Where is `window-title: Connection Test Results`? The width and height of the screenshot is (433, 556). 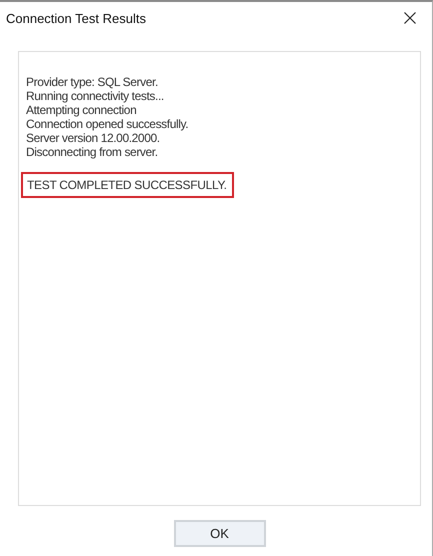 window-title: Connection Test Results is located at coordinates (76, 18).